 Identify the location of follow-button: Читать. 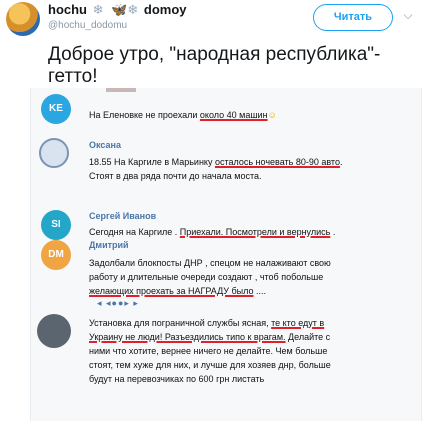
(353, 17).